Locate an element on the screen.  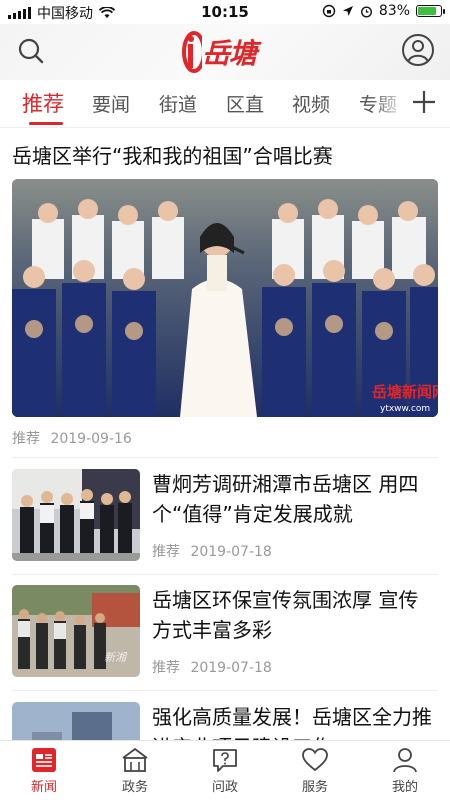
battery-percent: 83% is located at coordinates (394, 11).